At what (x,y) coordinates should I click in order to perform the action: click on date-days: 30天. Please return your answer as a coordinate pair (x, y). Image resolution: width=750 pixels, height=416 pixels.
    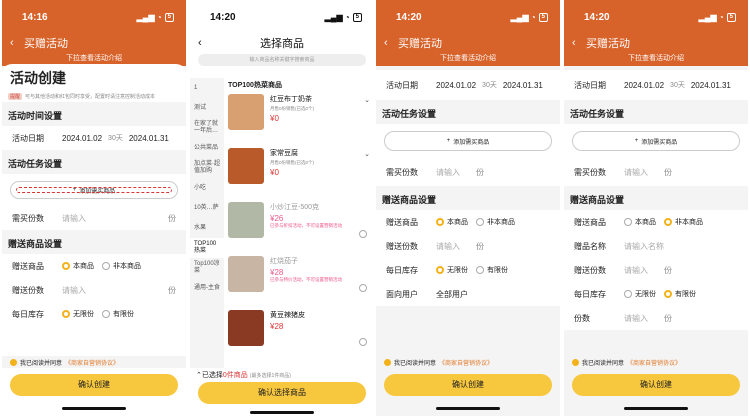
    Looking at the image, I should click on (489, 85).